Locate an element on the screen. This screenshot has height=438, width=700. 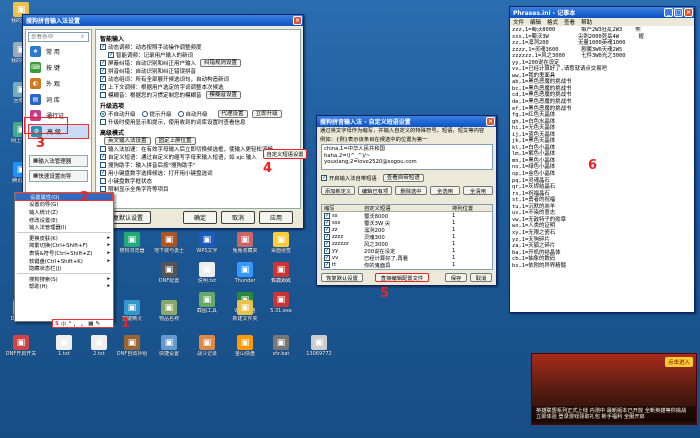
settings-search: ⌕ is located at coordinates (58, 37).